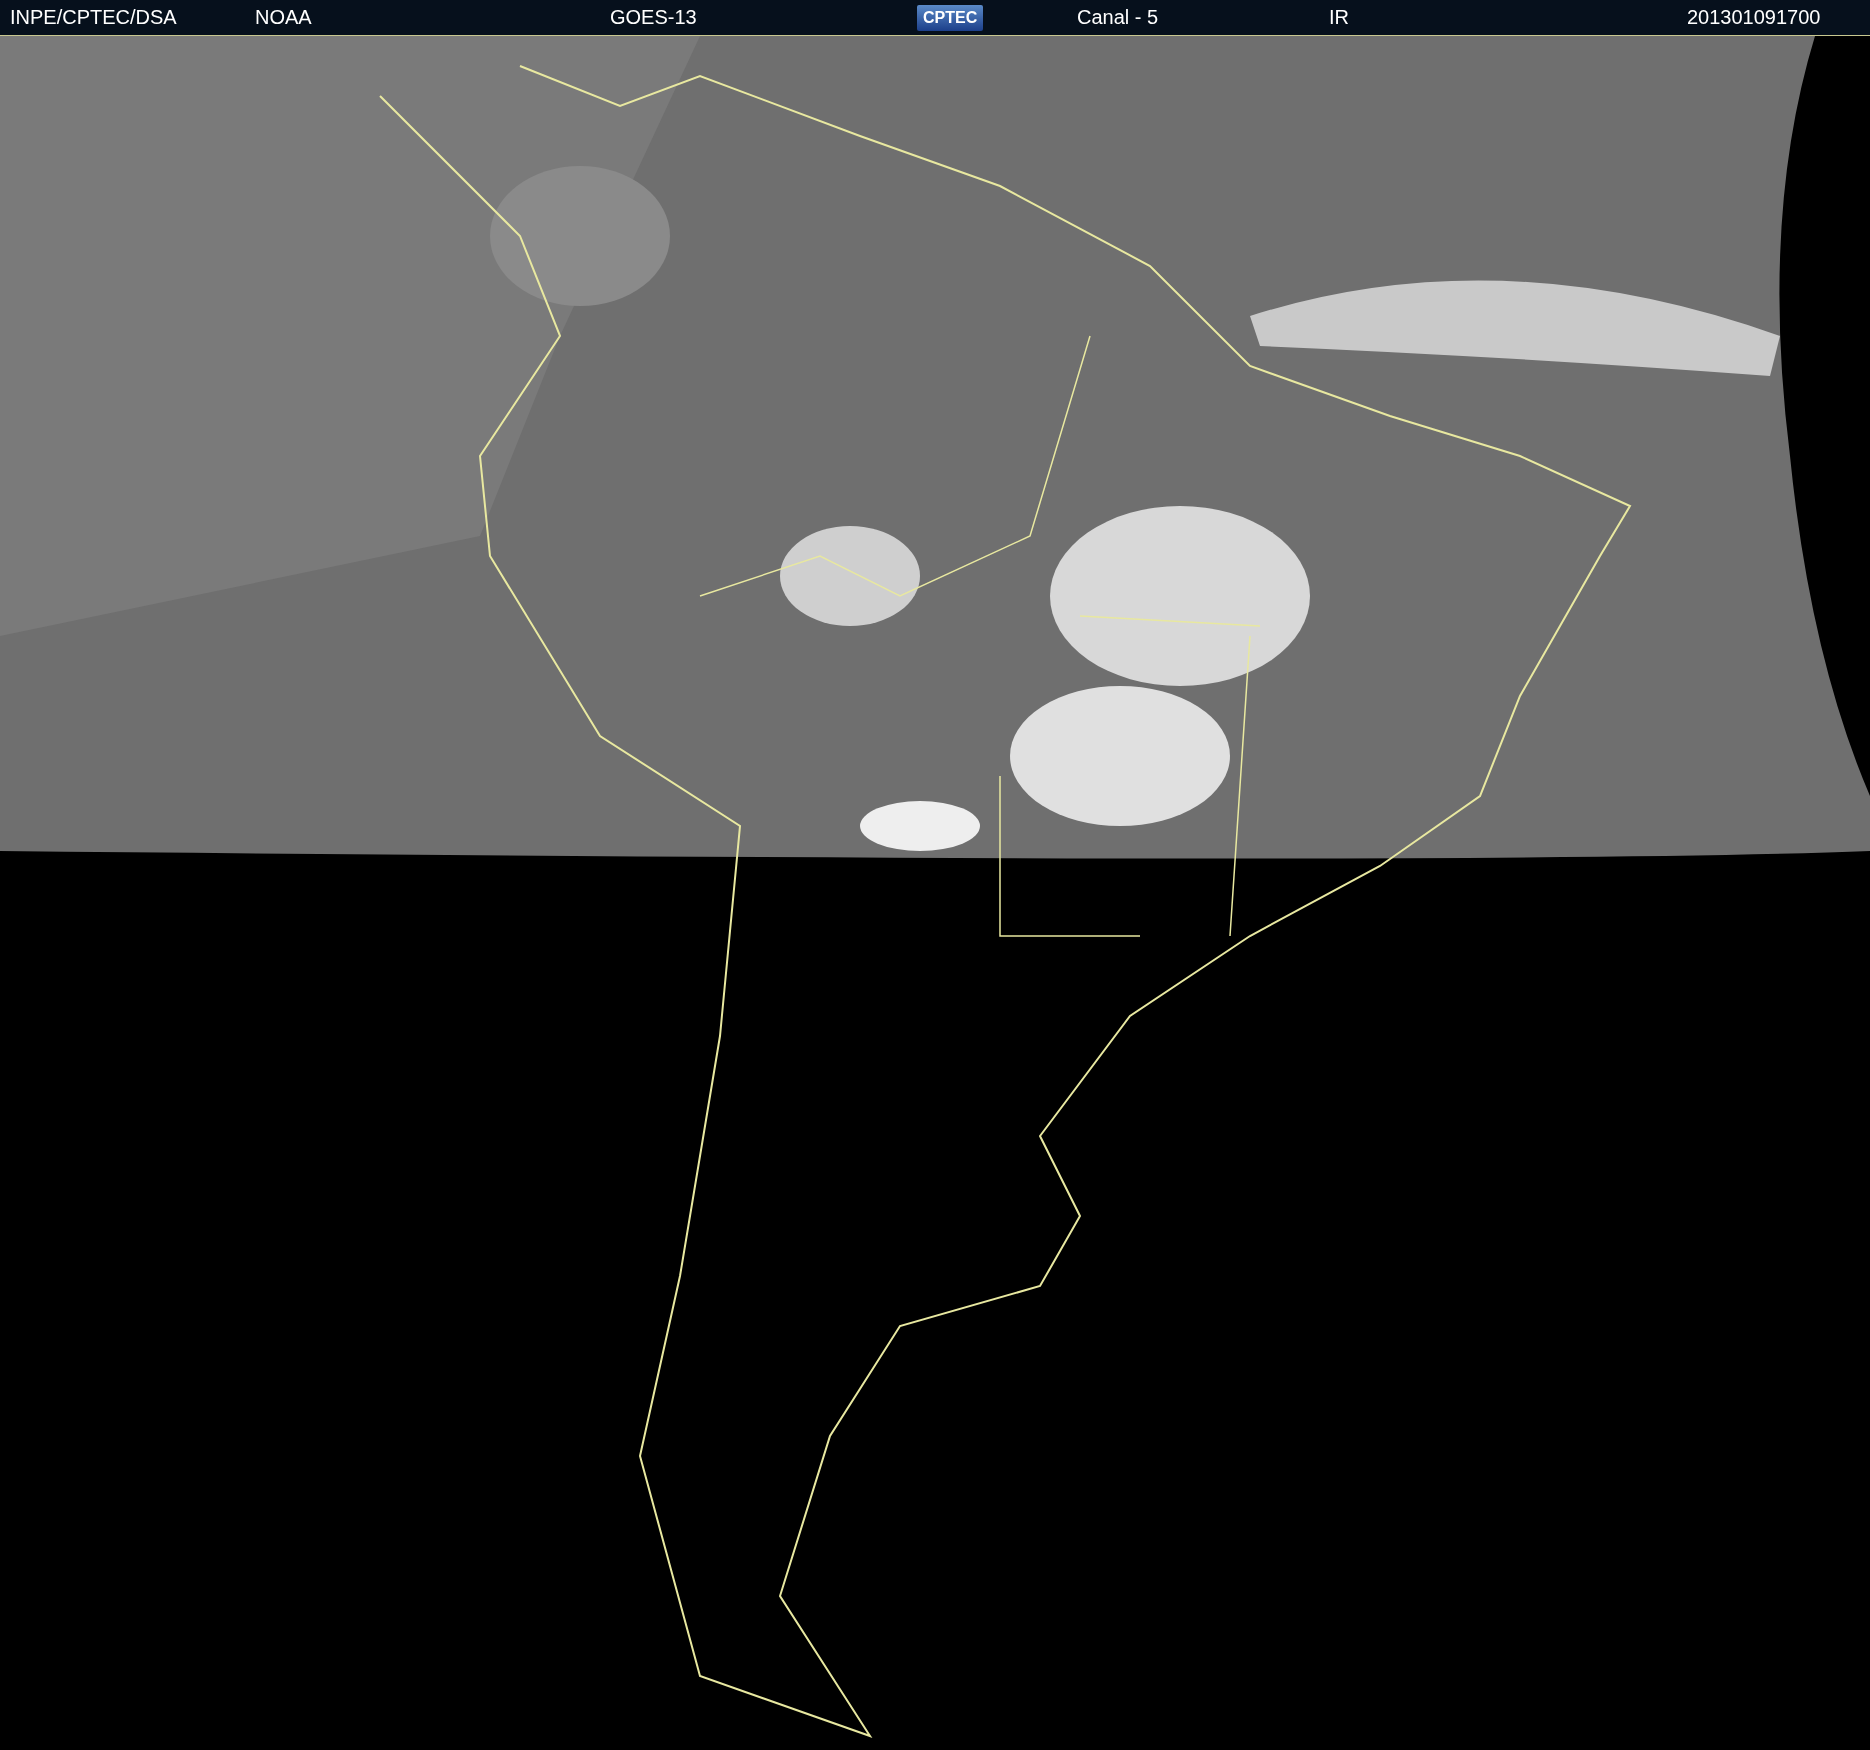 This screenshot has width=1870, height=1750. I want to click on header-label: Canal - 5, so click(1118, 17).